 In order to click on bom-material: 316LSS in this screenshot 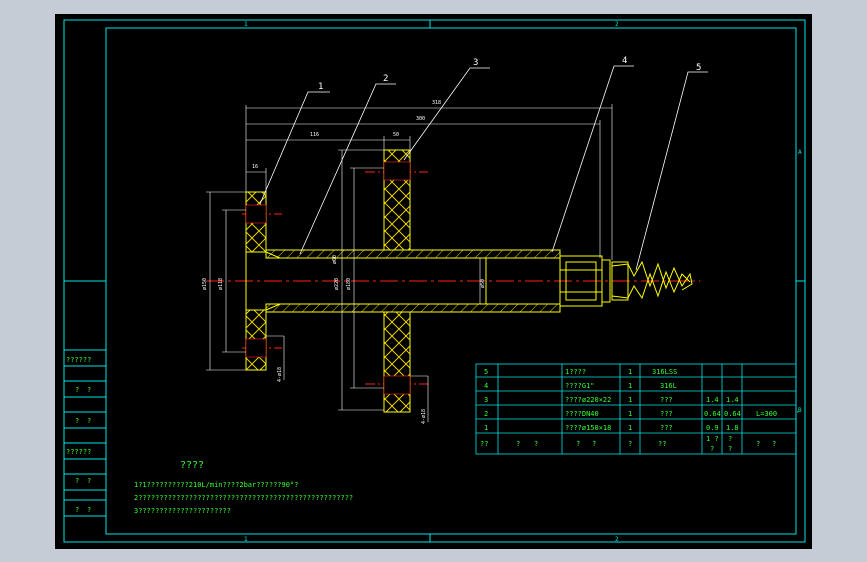, I will do `click(664, 372)`.